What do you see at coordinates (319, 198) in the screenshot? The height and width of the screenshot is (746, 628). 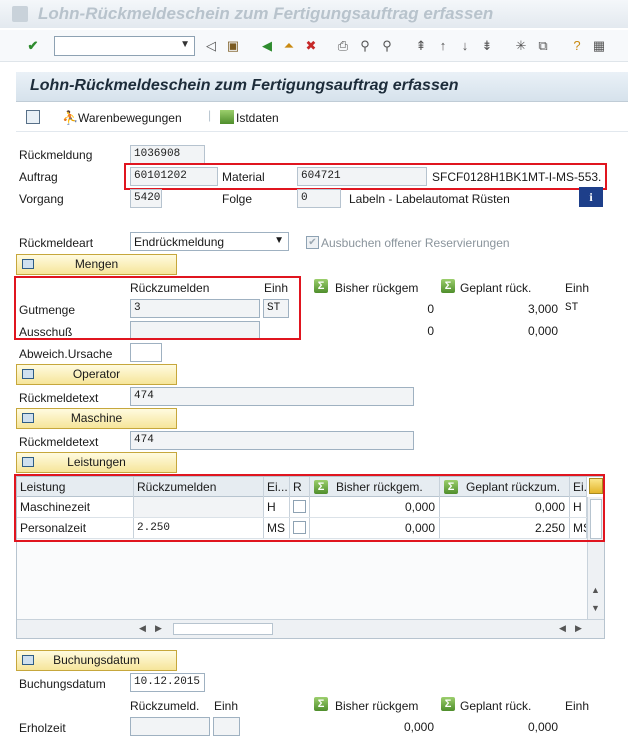 I see `folge-field: 0` at bounding box center [319, 198].